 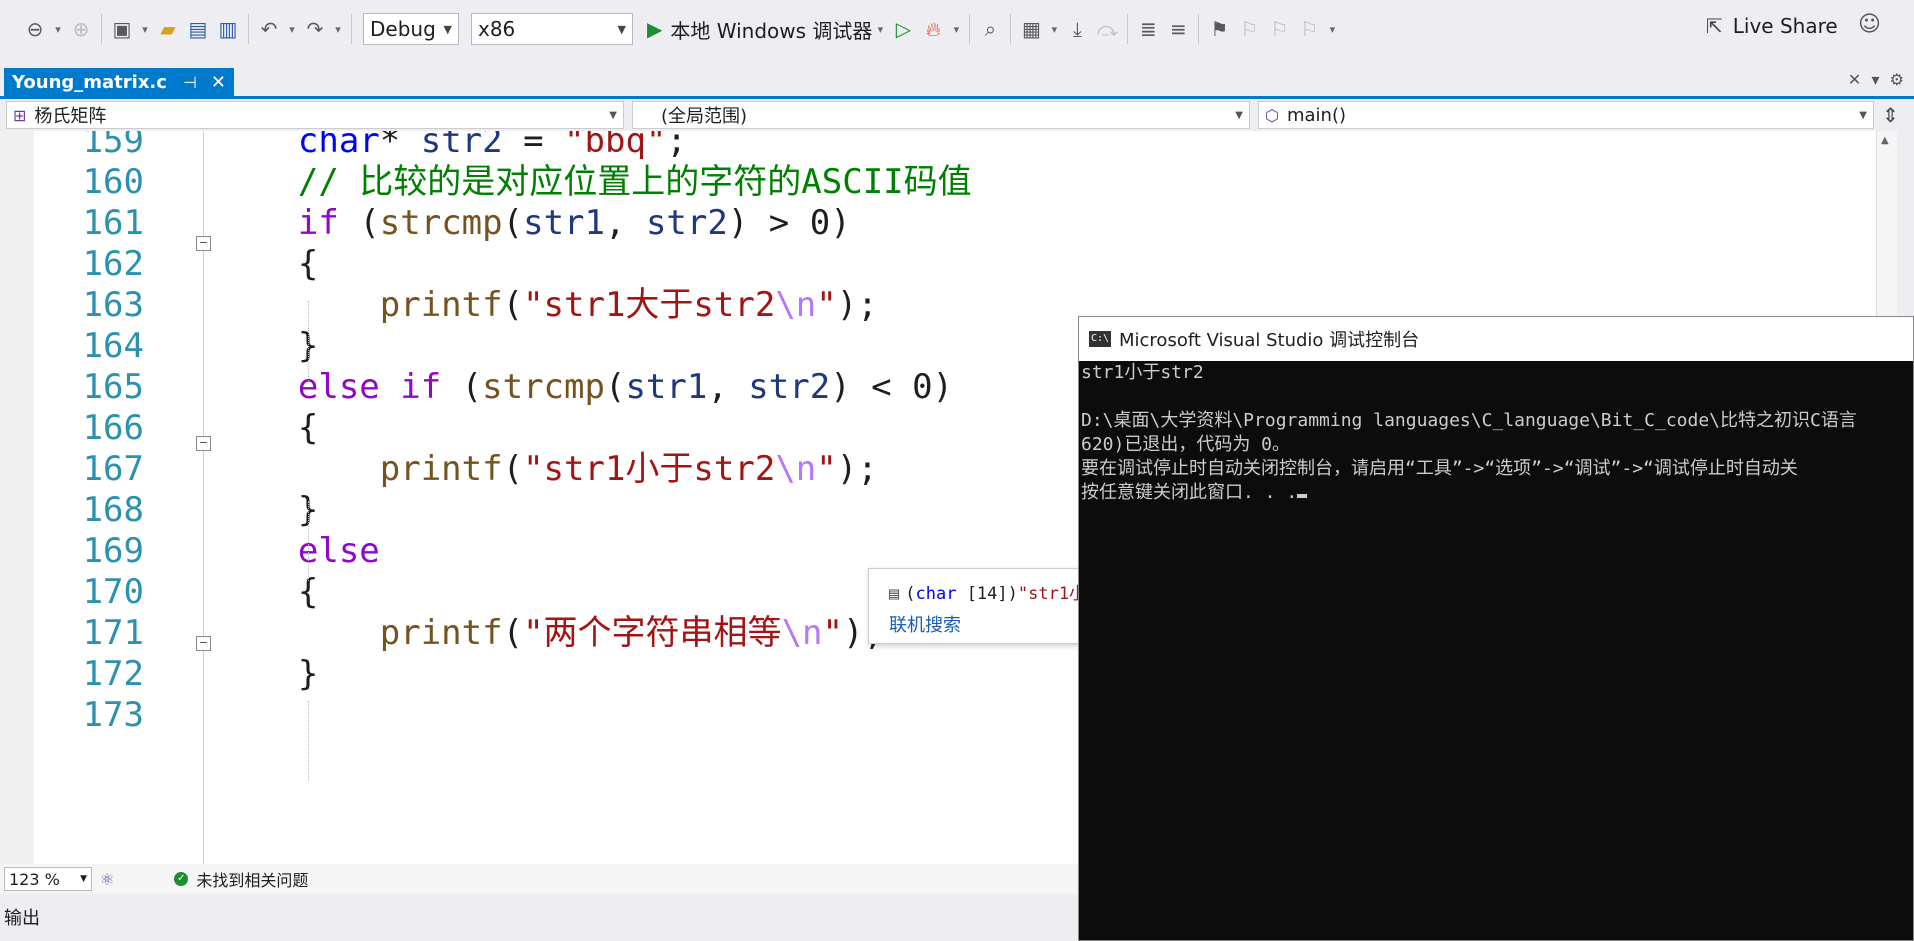 I want to click on zoom-select: 123 % ▼, so click(x=48, y=879).